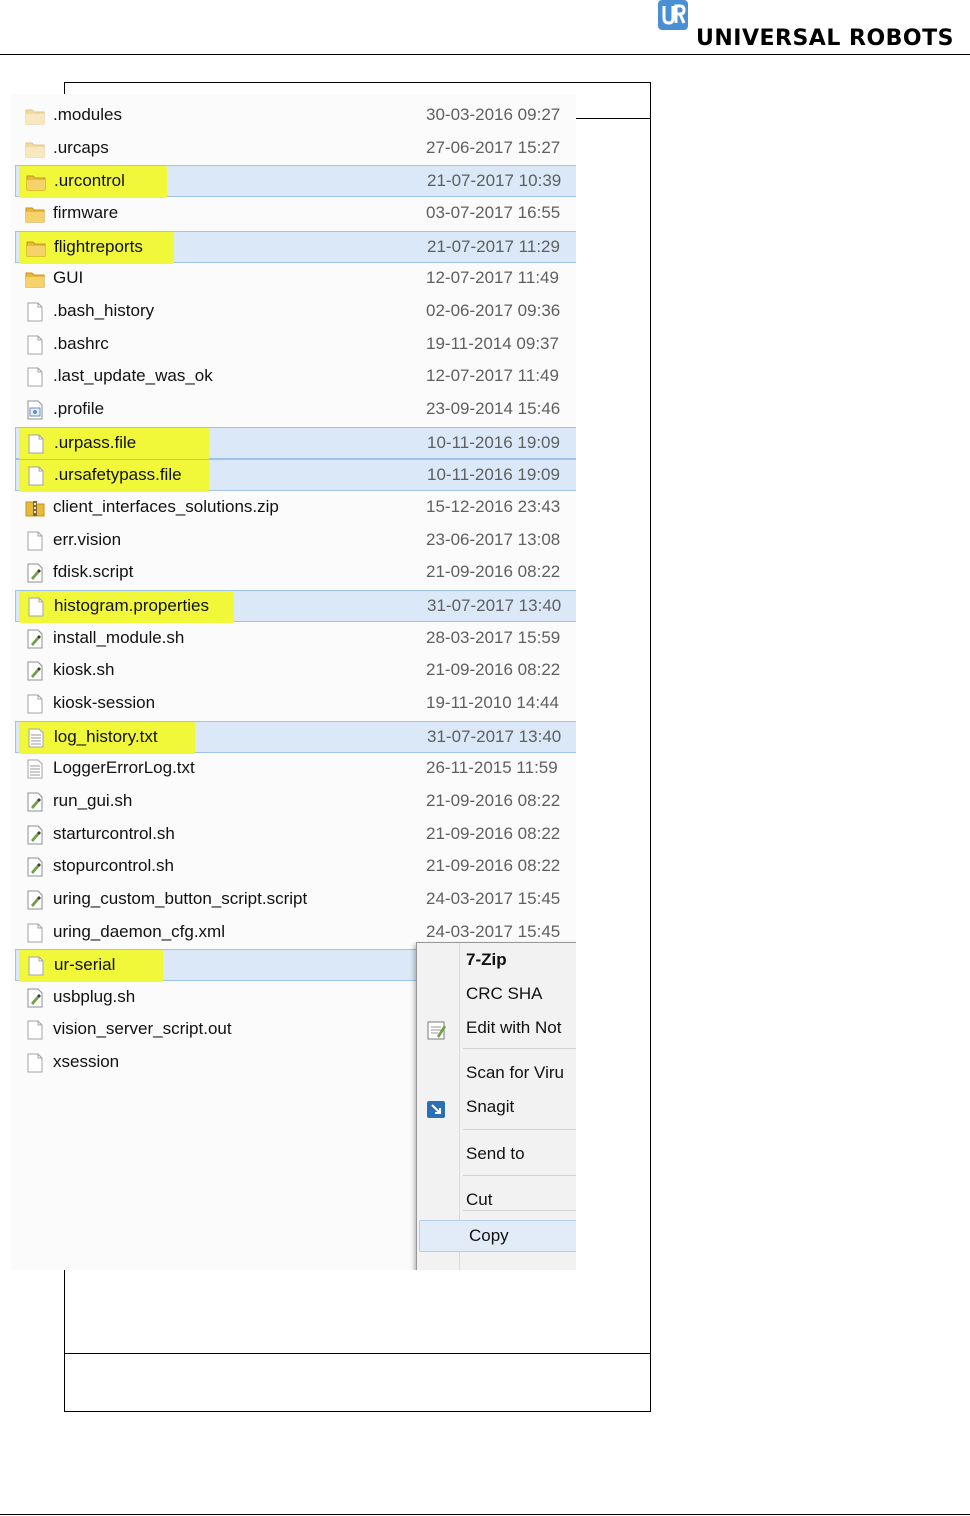 The height and width of the screenshot is (1516, 970). What do you see at coordinates (79, 408) in the screenshot?
I see `file-name: .profile` at bounding box center [79, 408].